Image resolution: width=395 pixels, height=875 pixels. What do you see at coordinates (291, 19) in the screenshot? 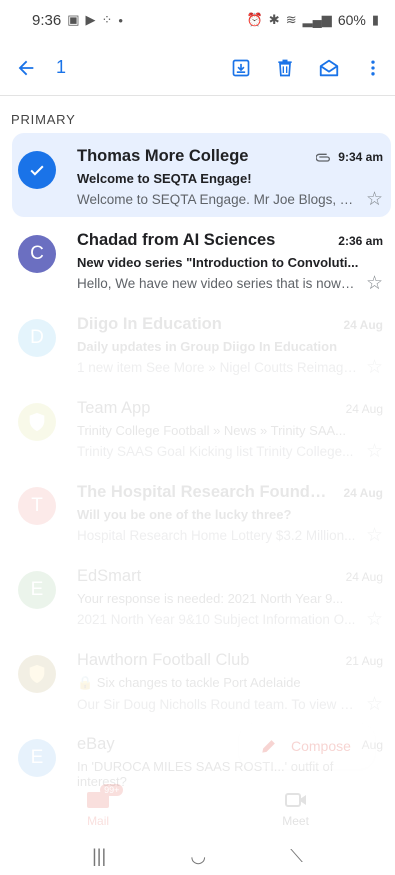
I see `wifi-icon: ≋` at bounding box center [291, 19].